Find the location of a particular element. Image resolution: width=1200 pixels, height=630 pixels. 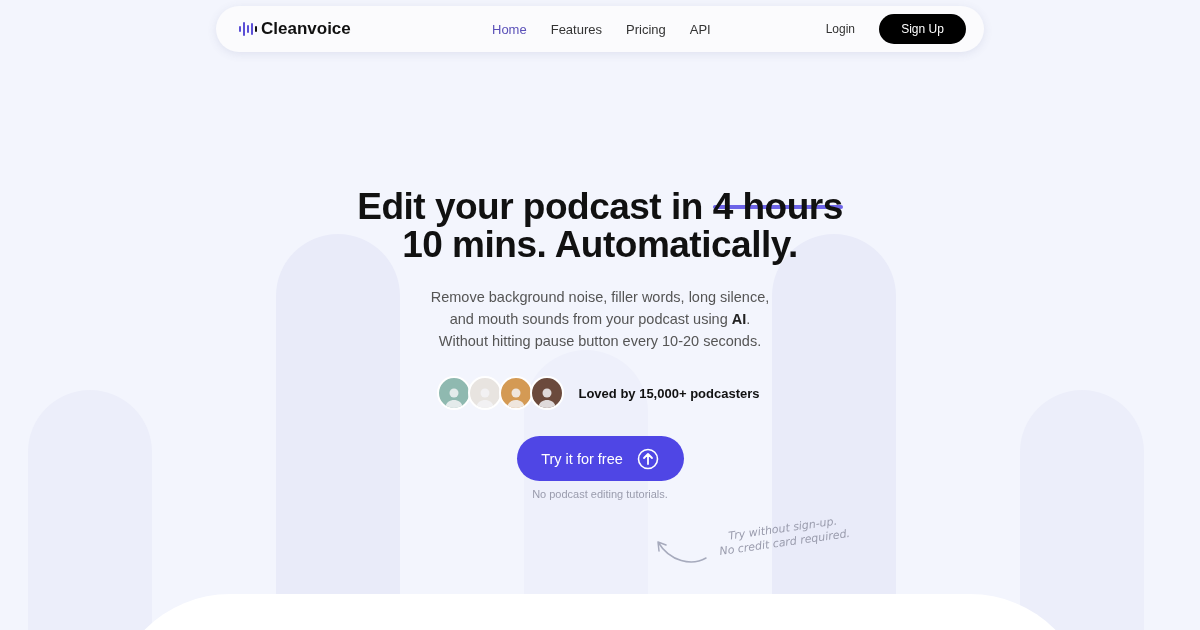

nav-link: Pricing is located at coordinates (646, 29).